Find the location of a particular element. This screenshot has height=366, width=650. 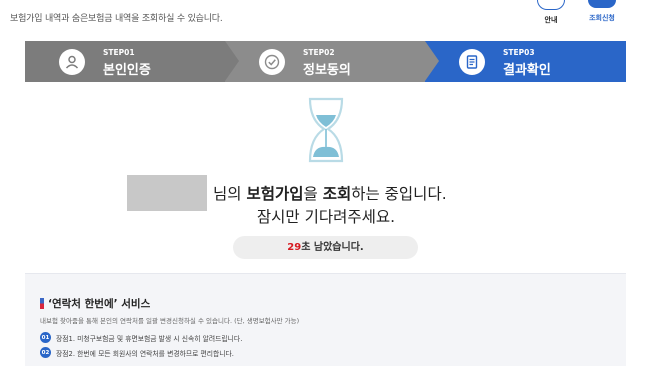

message-line-2: 잠시만 기다려주세요. is located at coordinates (326, 217).